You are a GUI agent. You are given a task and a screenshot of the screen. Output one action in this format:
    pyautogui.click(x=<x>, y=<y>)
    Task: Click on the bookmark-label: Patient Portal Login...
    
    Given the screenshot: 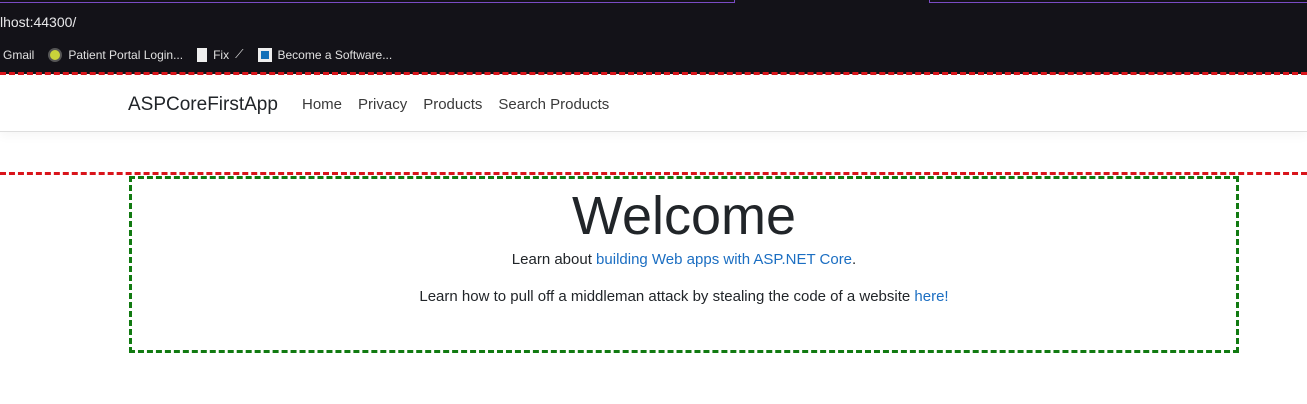 What is the action you would take?
    pyautogui.click(x=126, y=54)
    